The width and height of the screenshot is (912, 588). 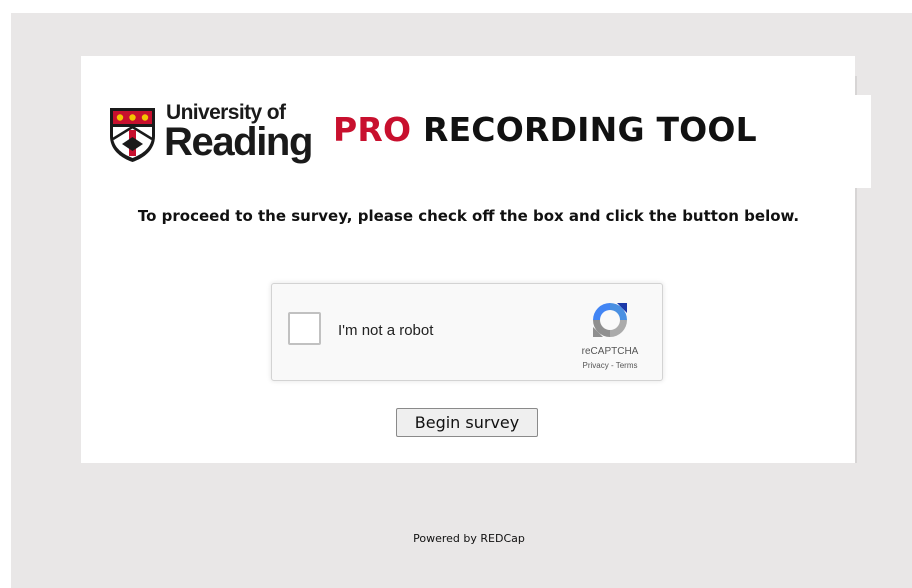 I want to click on title-accent: PRO, so click(x=372, y=129).